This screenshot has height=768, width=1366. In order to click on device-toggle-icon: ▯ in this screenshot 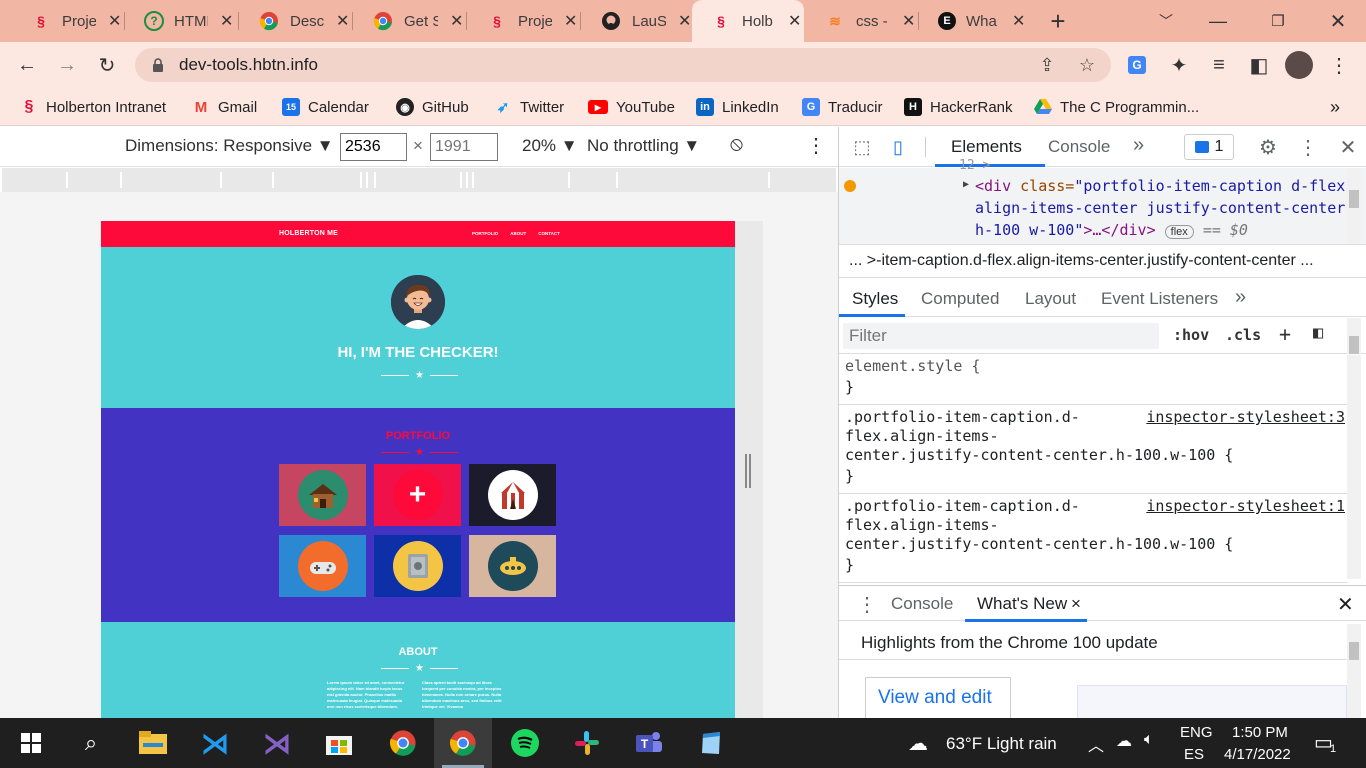, I will do `click(898, 147)`.